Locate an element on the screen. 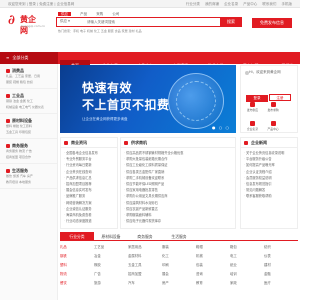 Image resolution: width=320 pixels, height=300 pixels. category-link: 钢铁 is located at coordinates (77, 256).